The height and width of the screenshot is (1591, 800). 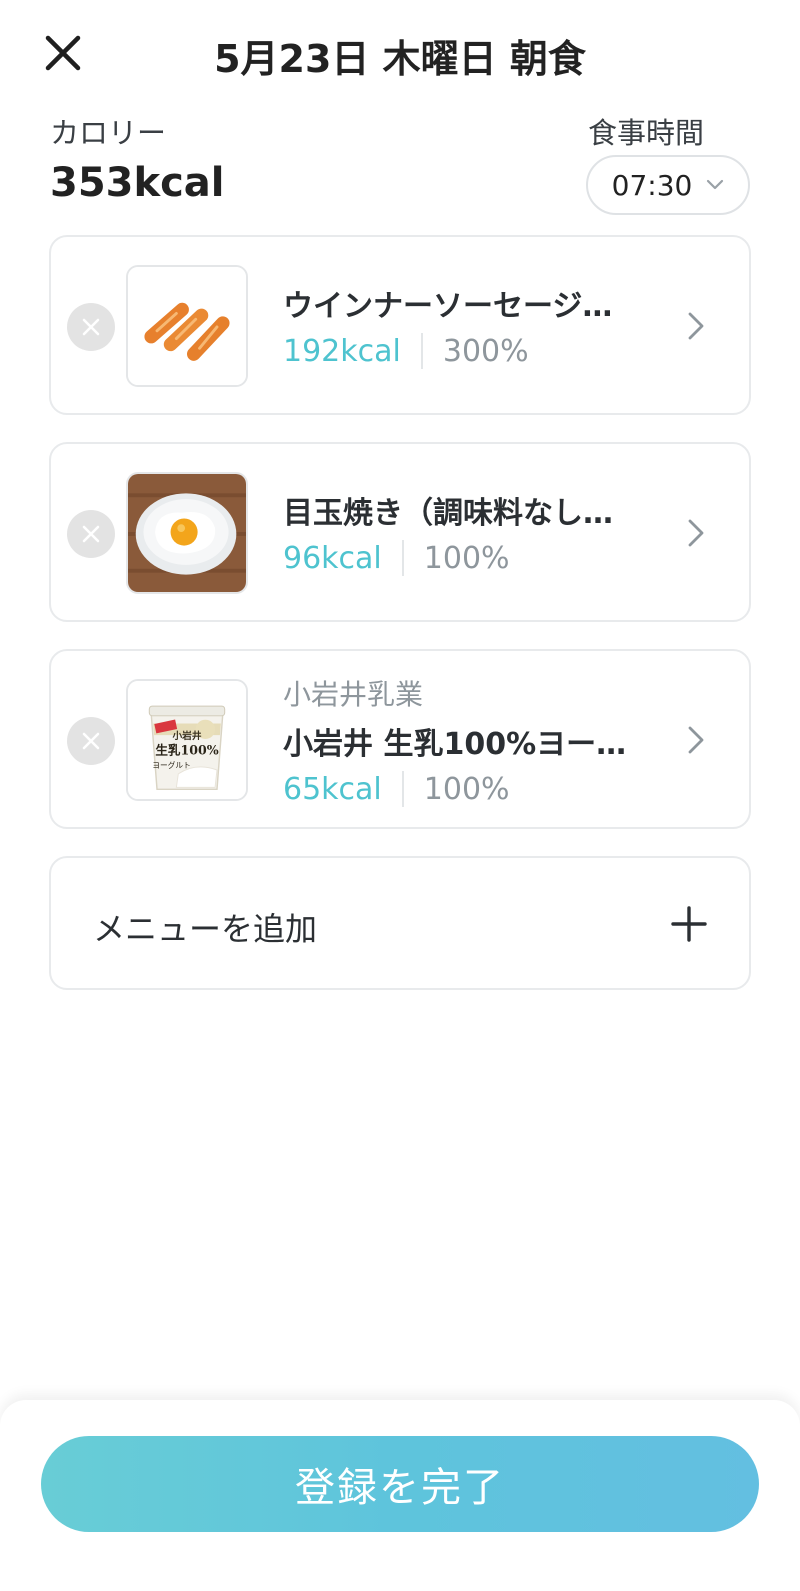 I want to click on food-item-card: 目玉焼き（調味料なし… 96kcal 100%, so click(x=400, y=532).